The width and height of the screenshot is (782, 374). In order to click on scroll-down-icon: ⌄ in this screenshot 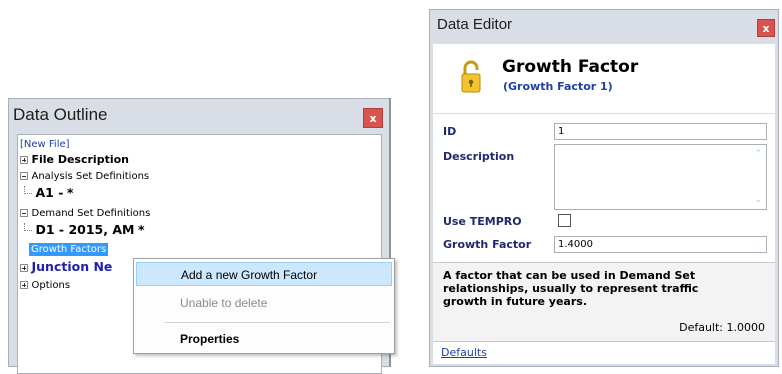, I will do `click(758, 200)`.